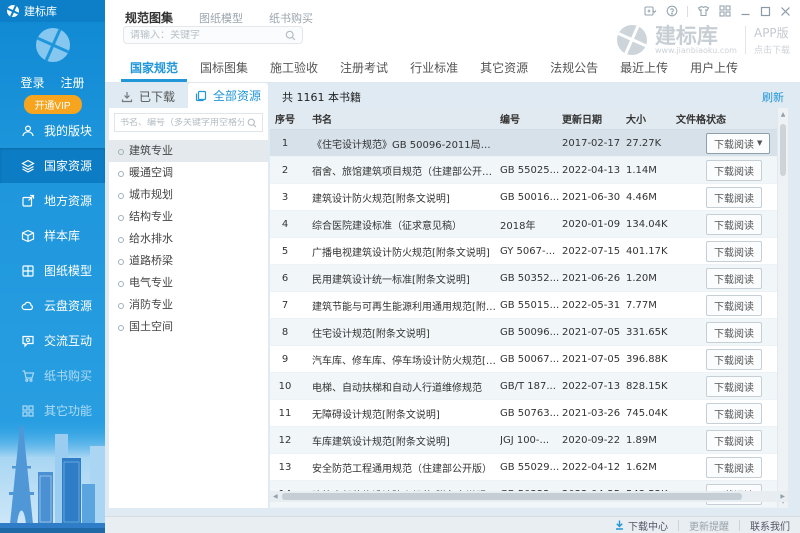 This screenshot has height=533, width=800. What do you see at coordinates (188, 173) in the screenshot?
I see `category-hvac: 暖通空调` at bounding box center [188, 173].